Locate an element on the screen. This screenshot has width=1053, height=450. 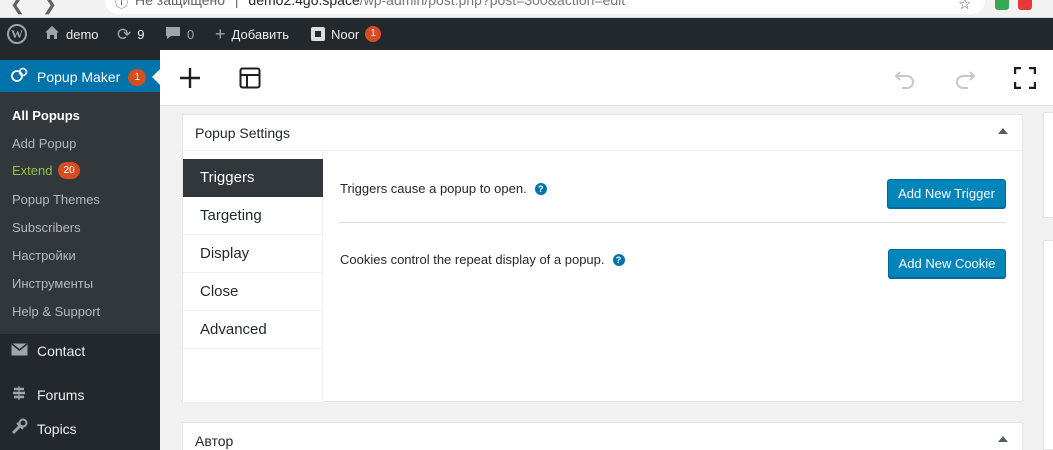
menu-forums: Forums is located at coordinates (80, 395).